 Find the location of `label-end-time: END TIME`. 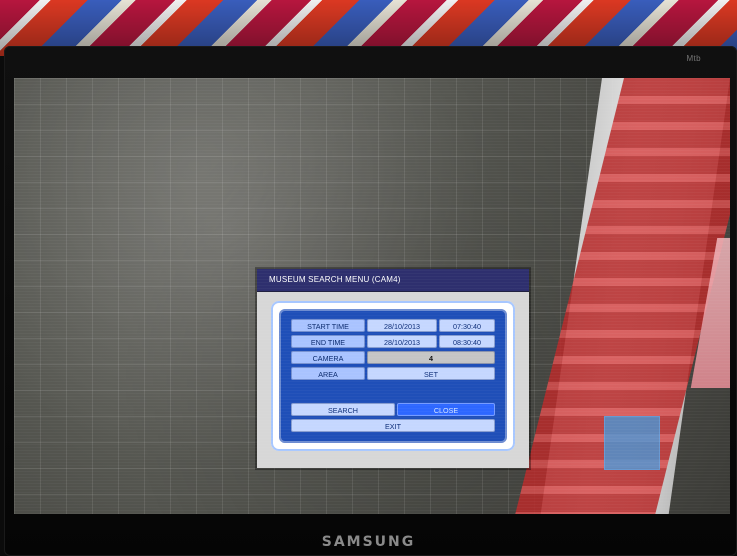

label-end-time: END TIME is located at coordinates (328, 341).